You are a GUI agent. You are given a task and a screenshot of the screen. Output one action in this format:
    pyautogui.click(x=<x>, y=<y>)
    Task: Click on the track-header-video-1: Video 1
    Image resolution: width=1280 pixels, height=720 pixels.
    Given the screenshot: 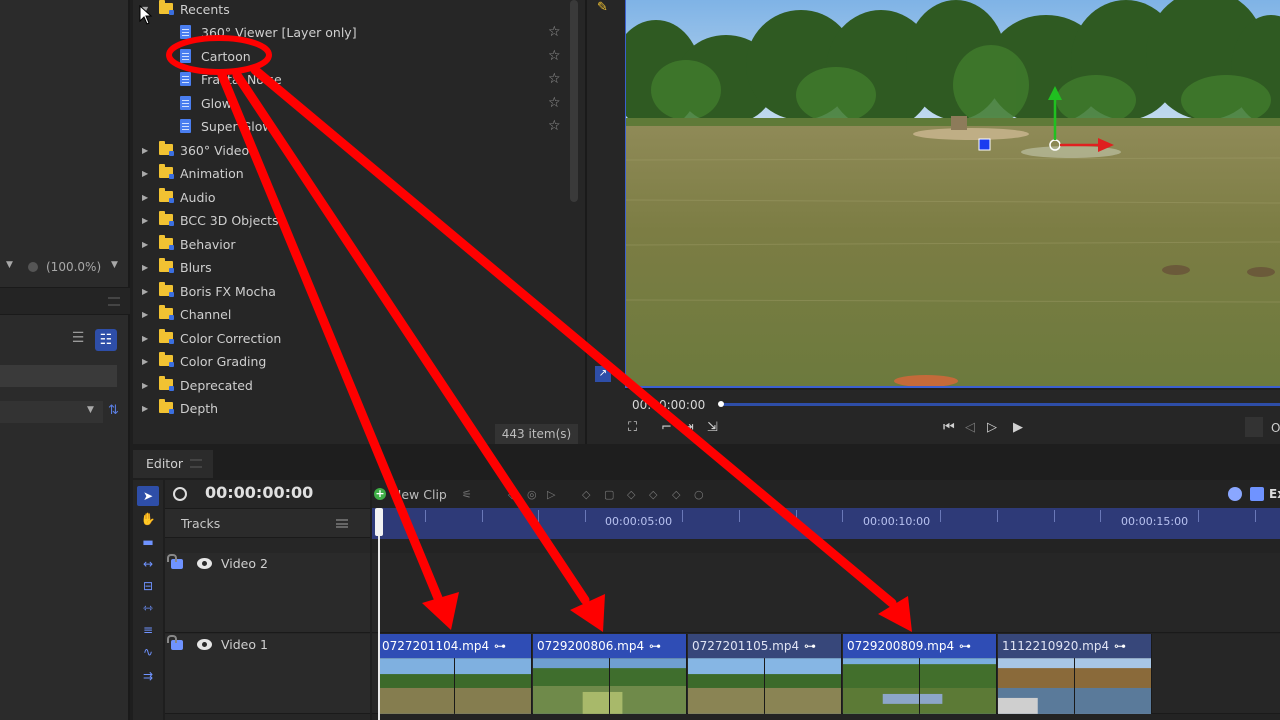 What is the action you would take?
    pyautogui.click(x=267, y=674)
    